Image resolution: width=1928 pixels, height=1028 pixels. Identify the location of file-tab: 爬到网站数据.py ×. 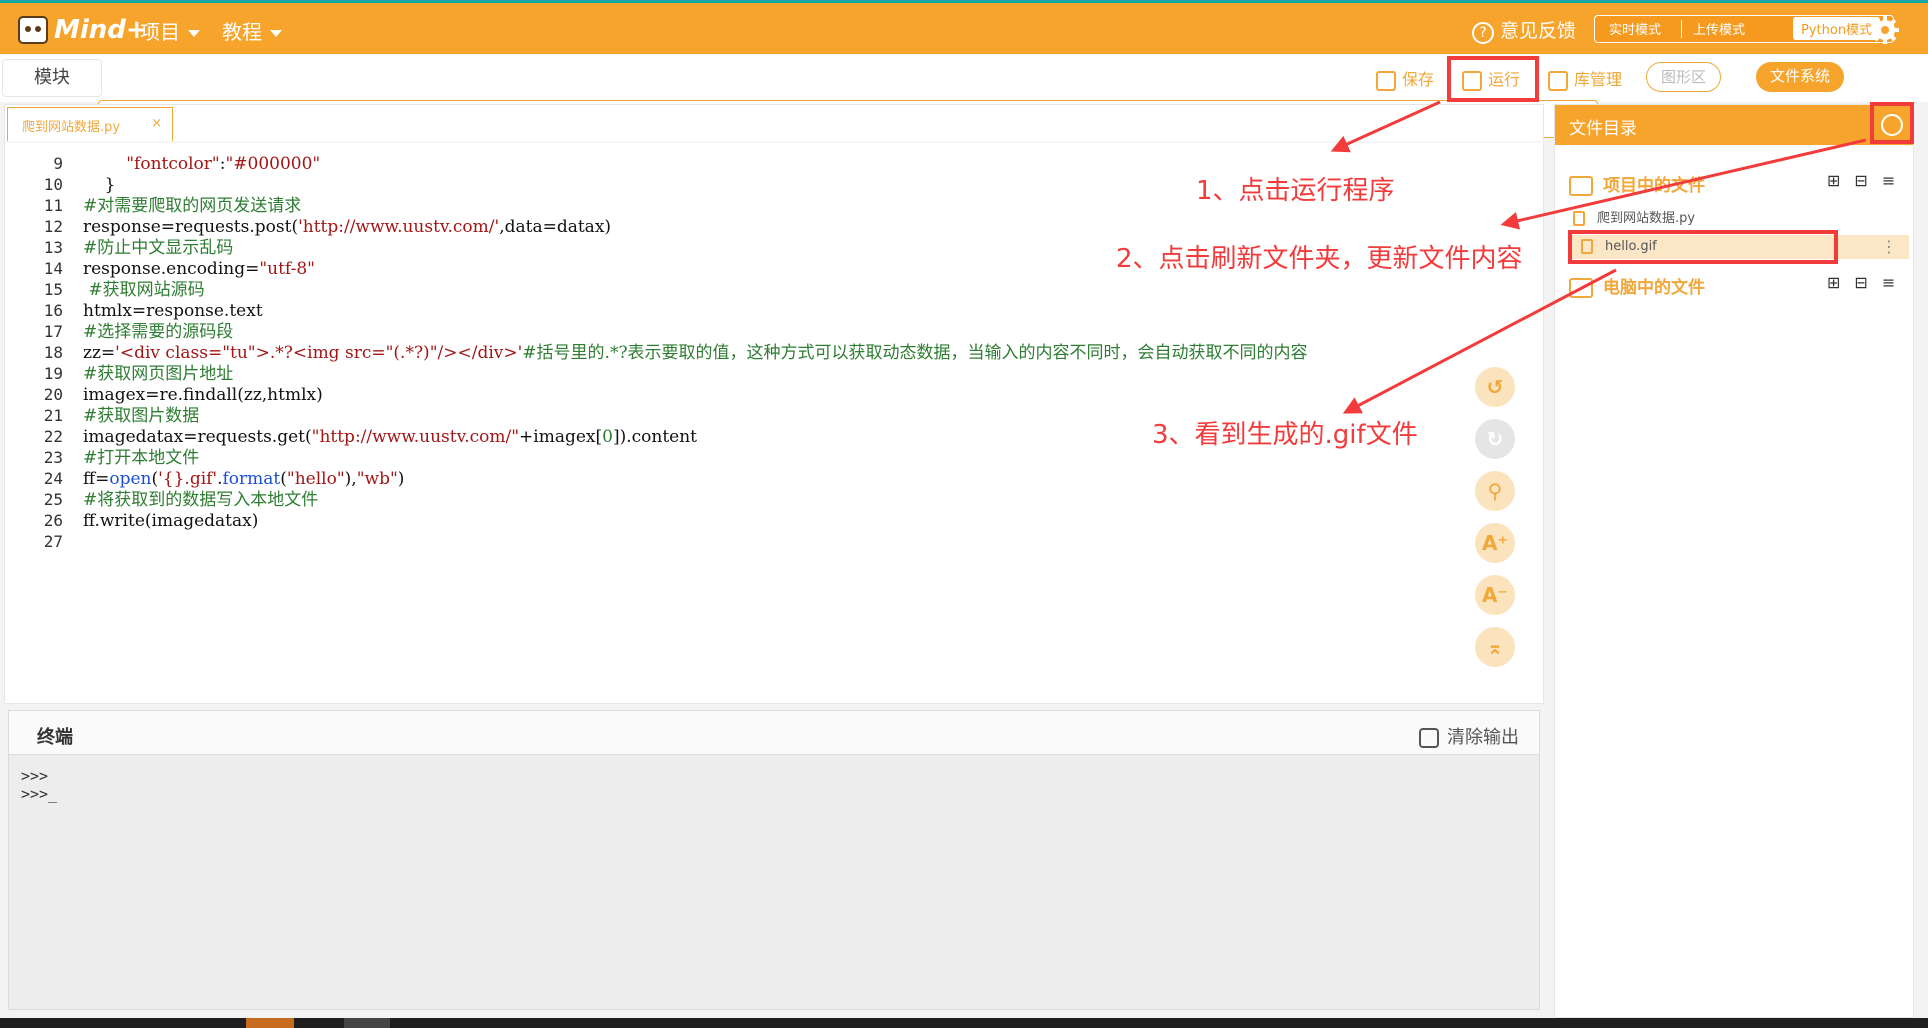
(90, 125).